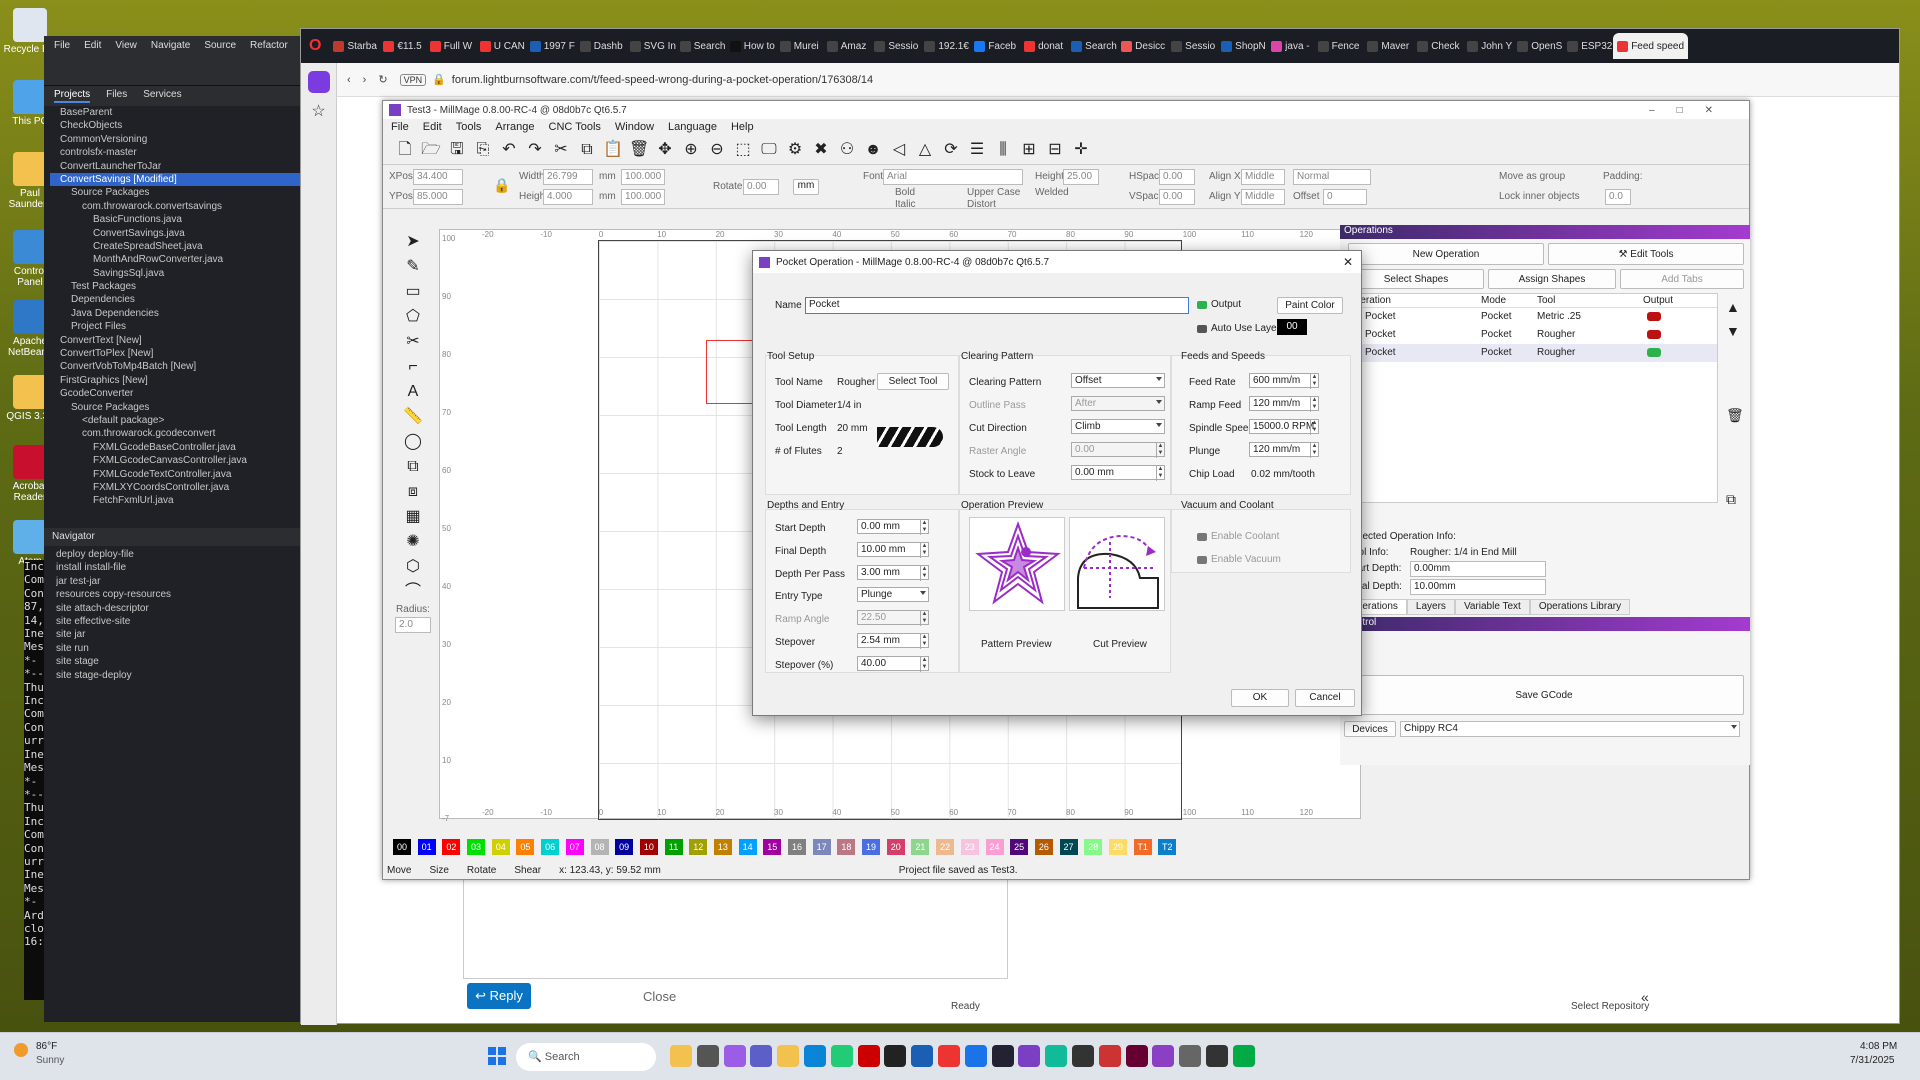  Describe the element at coordinates (951, 150) in the screenshot. I see `rotate-icon: ⟳` at that location.